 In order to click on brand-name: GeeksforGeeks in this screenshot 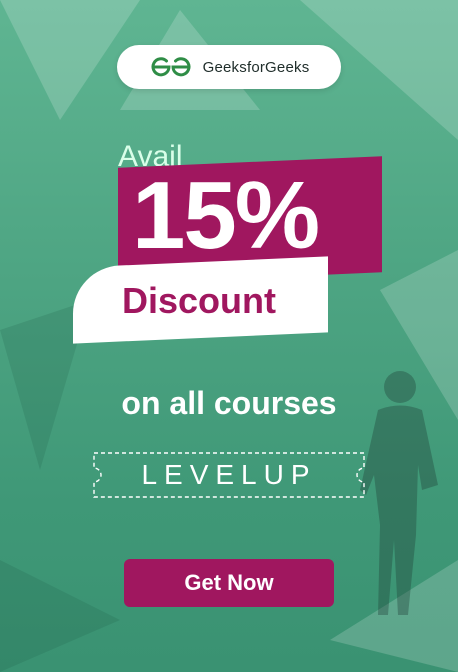, I will do `click(256, 67)`.